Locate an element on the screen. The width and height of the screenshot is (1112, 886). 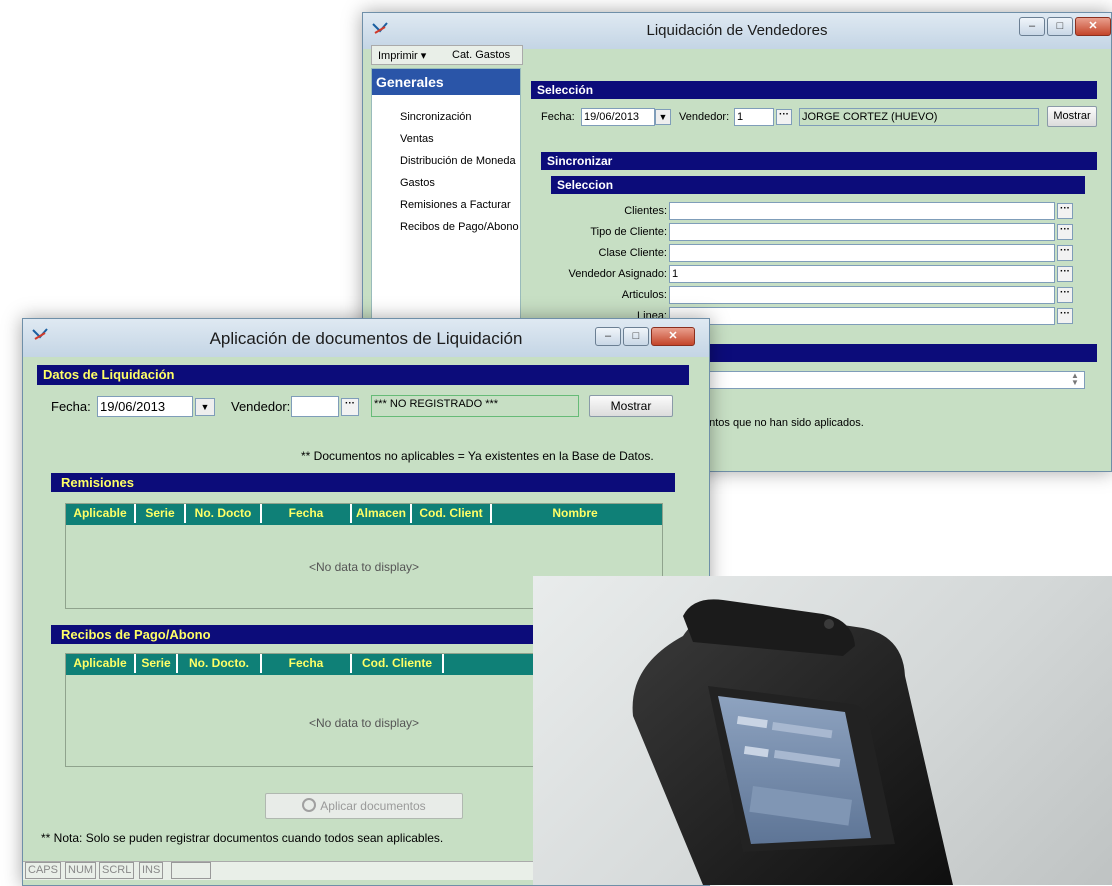
remisiones-empty: <No data to display> is located at coordinates (364, 567).